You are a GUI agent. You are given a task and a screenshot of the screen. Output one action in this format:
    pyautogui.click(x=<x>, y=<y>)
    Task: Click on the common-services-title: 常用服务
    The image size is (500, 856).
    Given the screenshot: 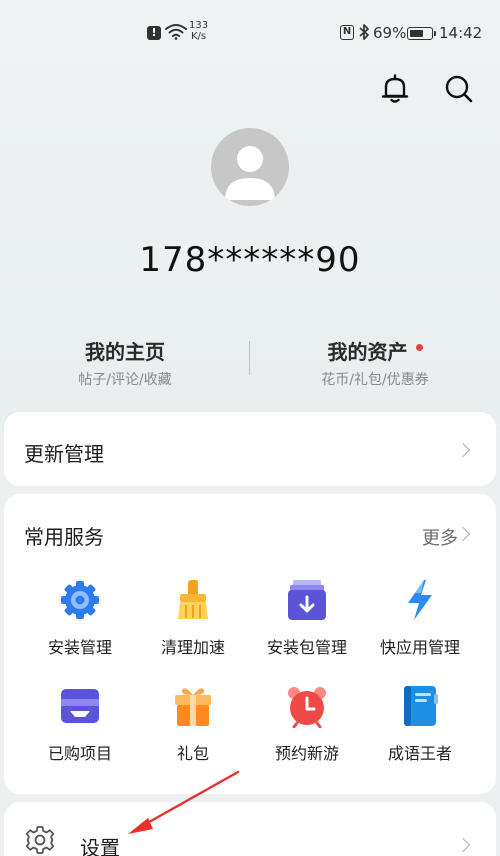 What is the action you would take?
    pyautogui.click(x=64, y=537)
    